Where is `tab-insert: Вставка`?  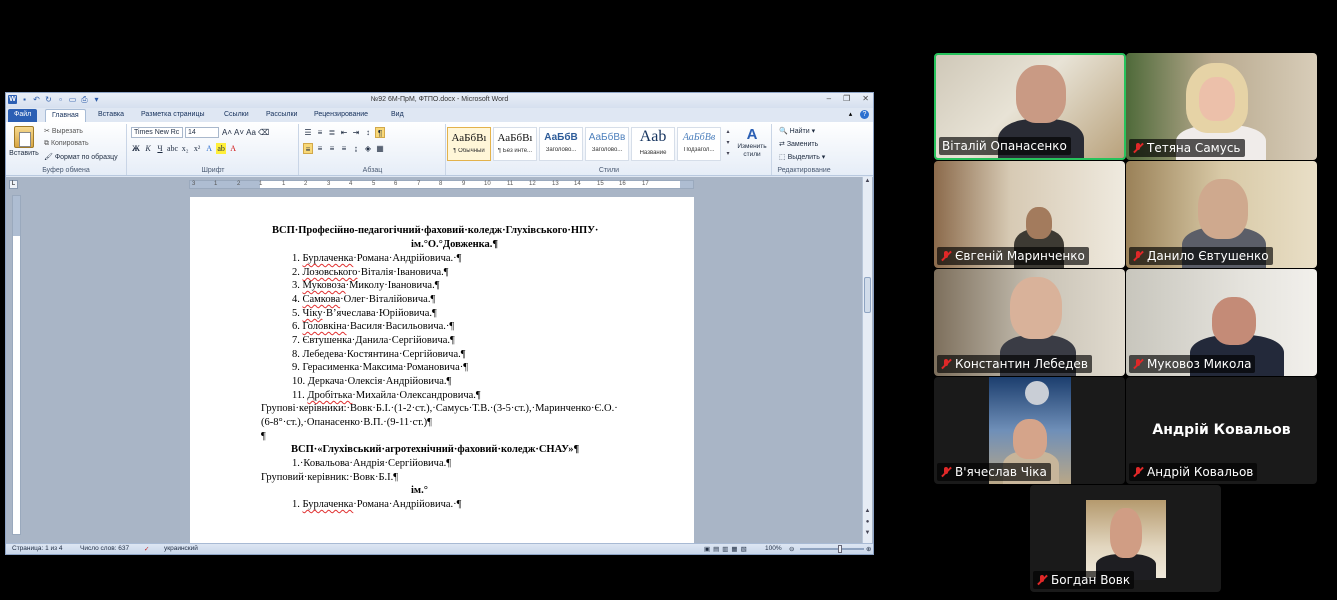
tab-insert: Вставка is located at coordinates (111, 115).